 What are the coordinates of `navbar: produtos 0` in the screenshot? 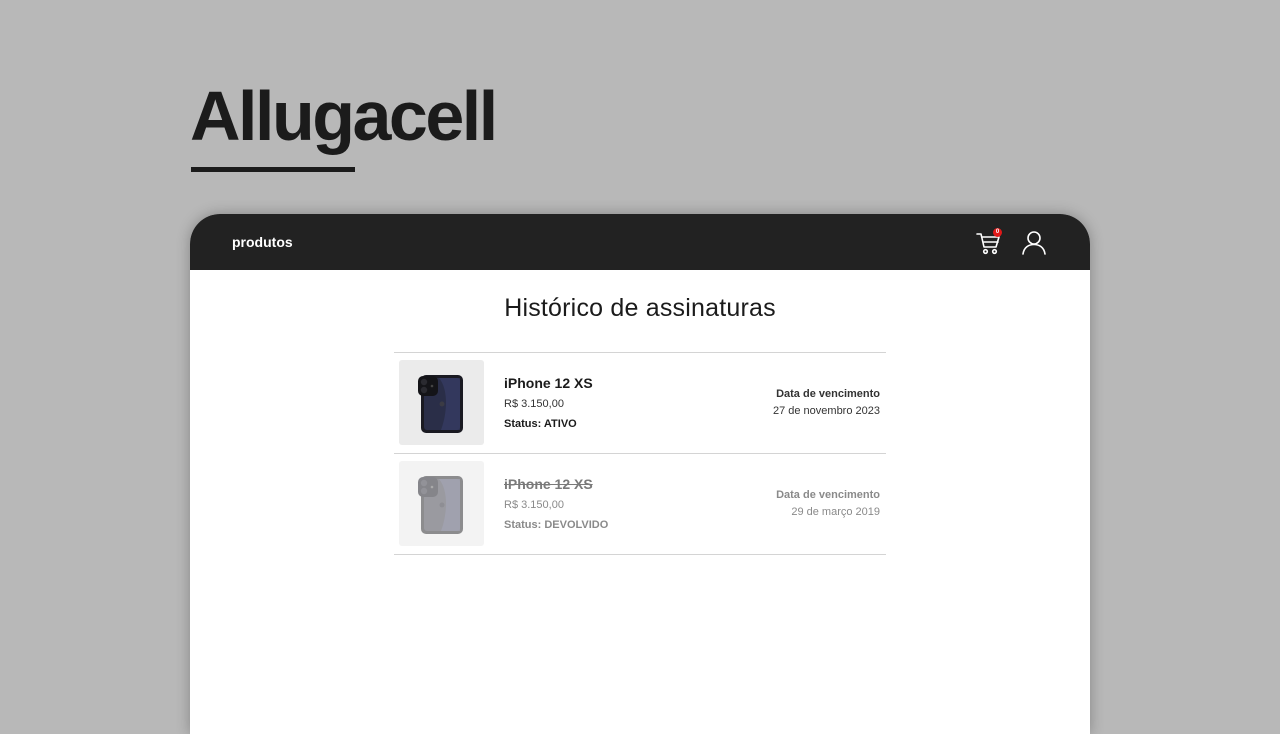 It's located at (640, 242).